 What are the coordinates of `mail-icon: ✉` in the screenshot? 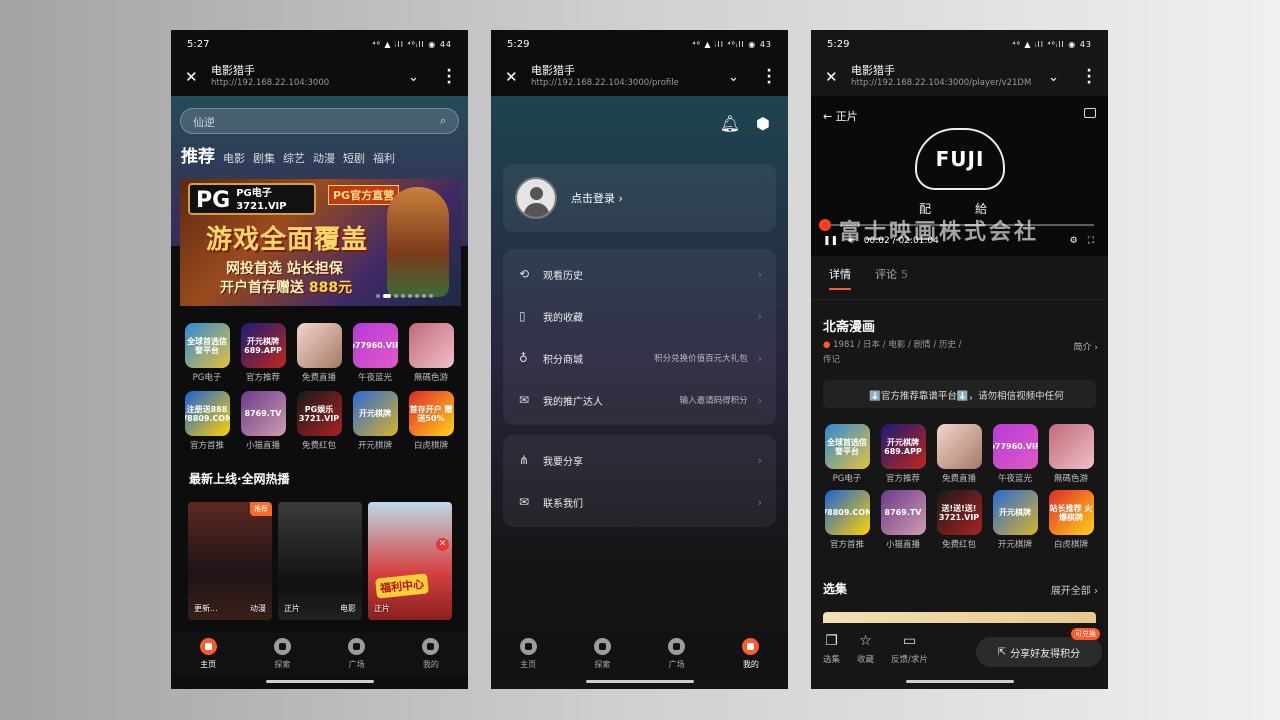 It's located at (524, 400).